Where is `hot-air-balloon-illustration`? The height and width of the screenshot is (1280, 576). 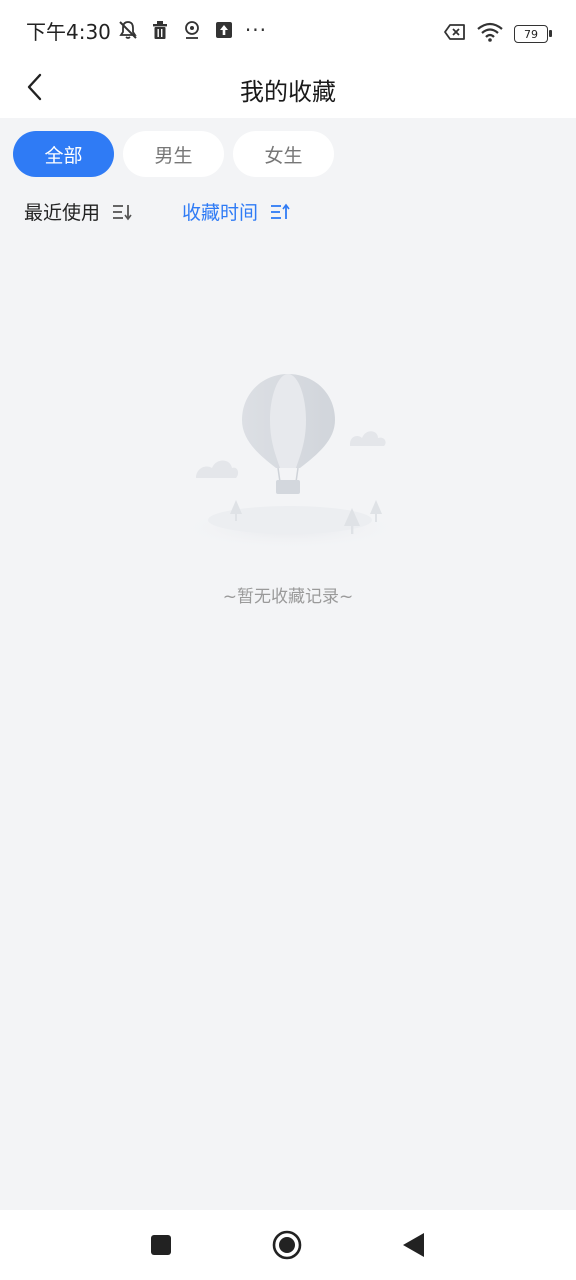
hot-air-balloon-illustration is located at coordinates (288, 459).